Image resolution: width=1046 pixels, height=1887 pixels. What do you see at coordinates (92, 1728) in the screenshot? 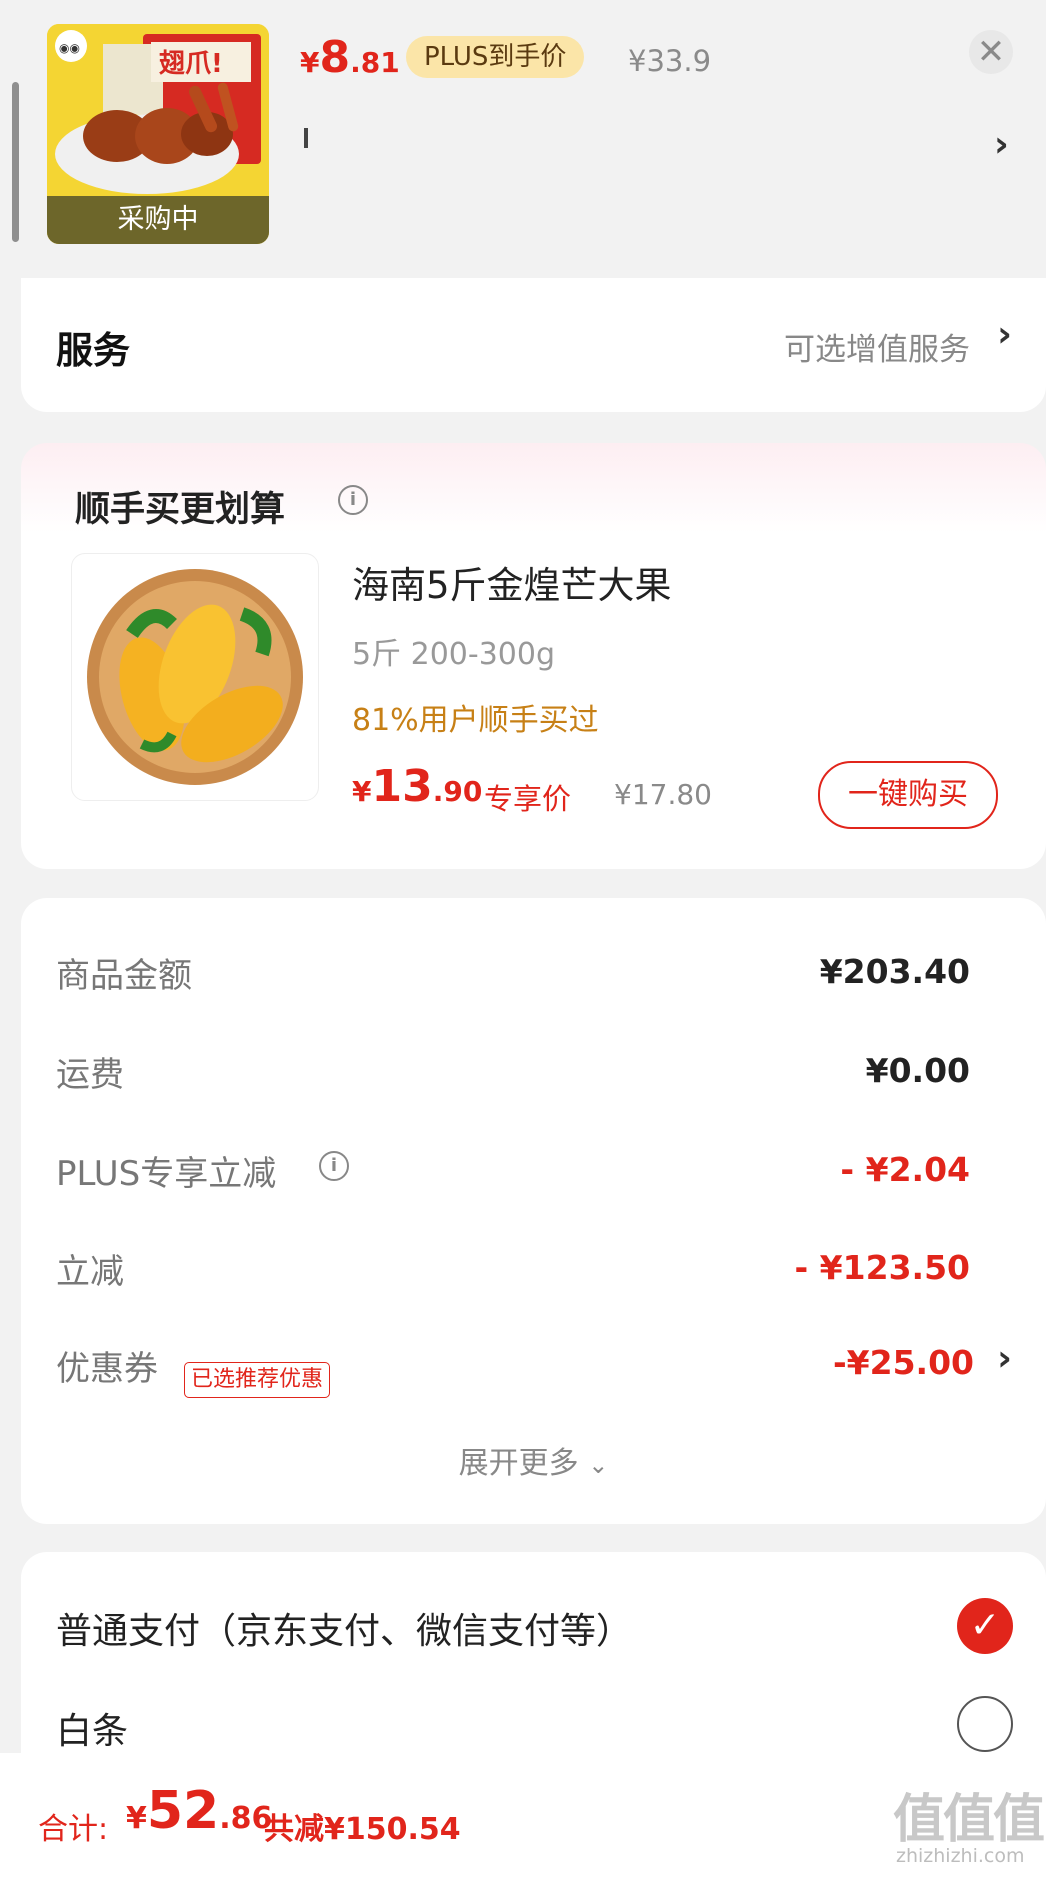
I see `payment-option-baitiao: 白条` at bounding box center [92, 1728].